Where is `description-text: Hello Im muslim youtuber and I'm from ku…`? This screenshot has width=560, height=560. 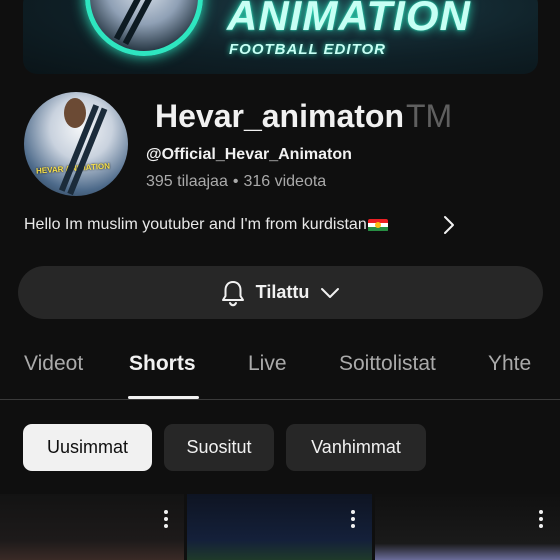 description-text: Hello Im muslim youtuber and I'm from ku… is located at coordinates (195, 224).